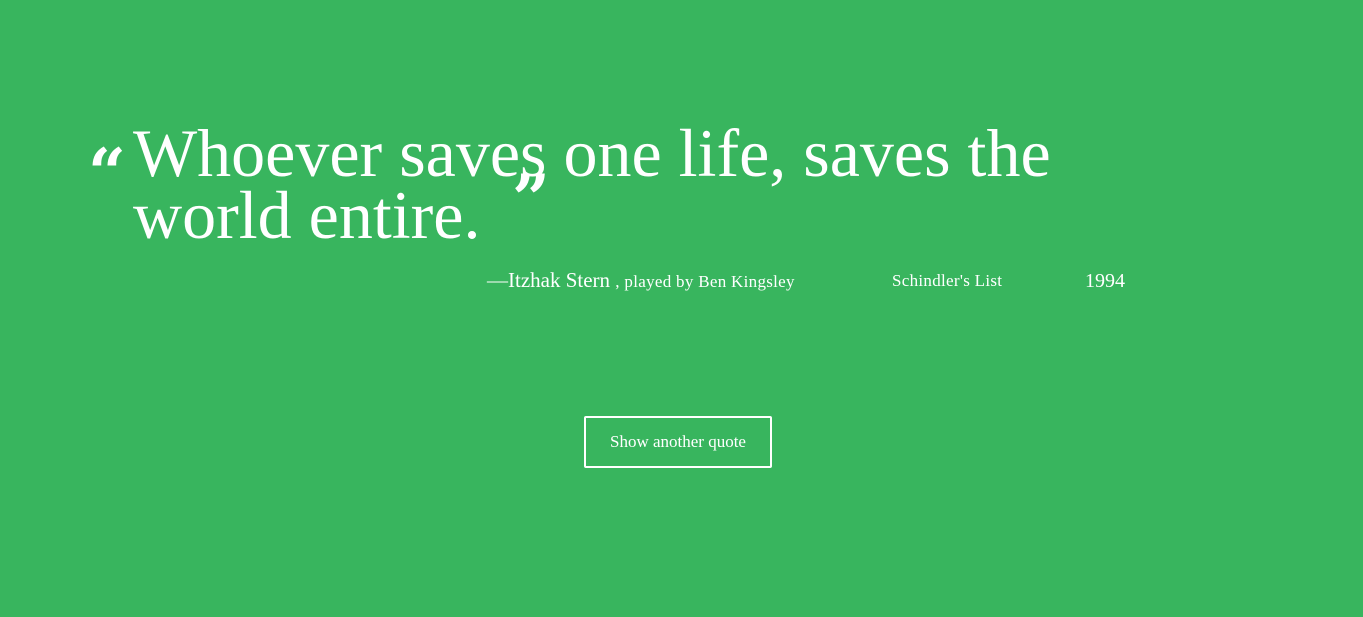 The width and height of the screenshot is (1363, 617). What do you see at coordinates (1105, 281) in the screenshot?
I see `movie-year: 1994` at bounding box center [1105, 281].